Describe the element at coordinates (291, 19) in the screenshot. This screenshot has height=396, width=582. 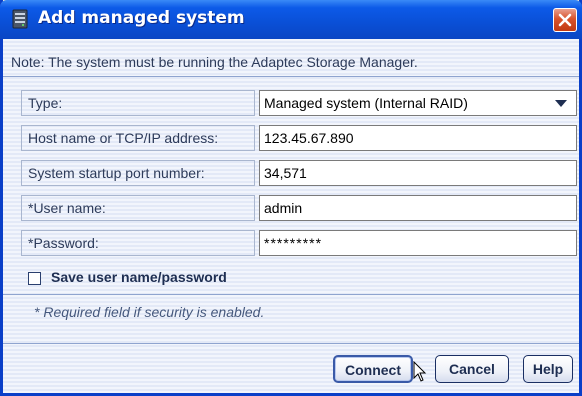
I see `title-bar: Add managed system` at that location.